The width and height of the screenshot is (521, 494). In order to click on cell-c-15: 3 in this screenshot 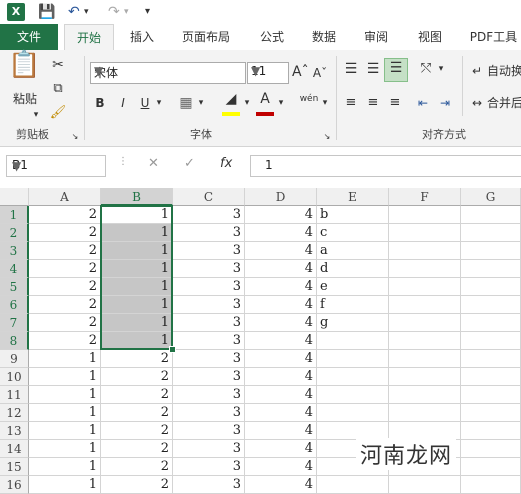, I will do `click(209, 467)`.